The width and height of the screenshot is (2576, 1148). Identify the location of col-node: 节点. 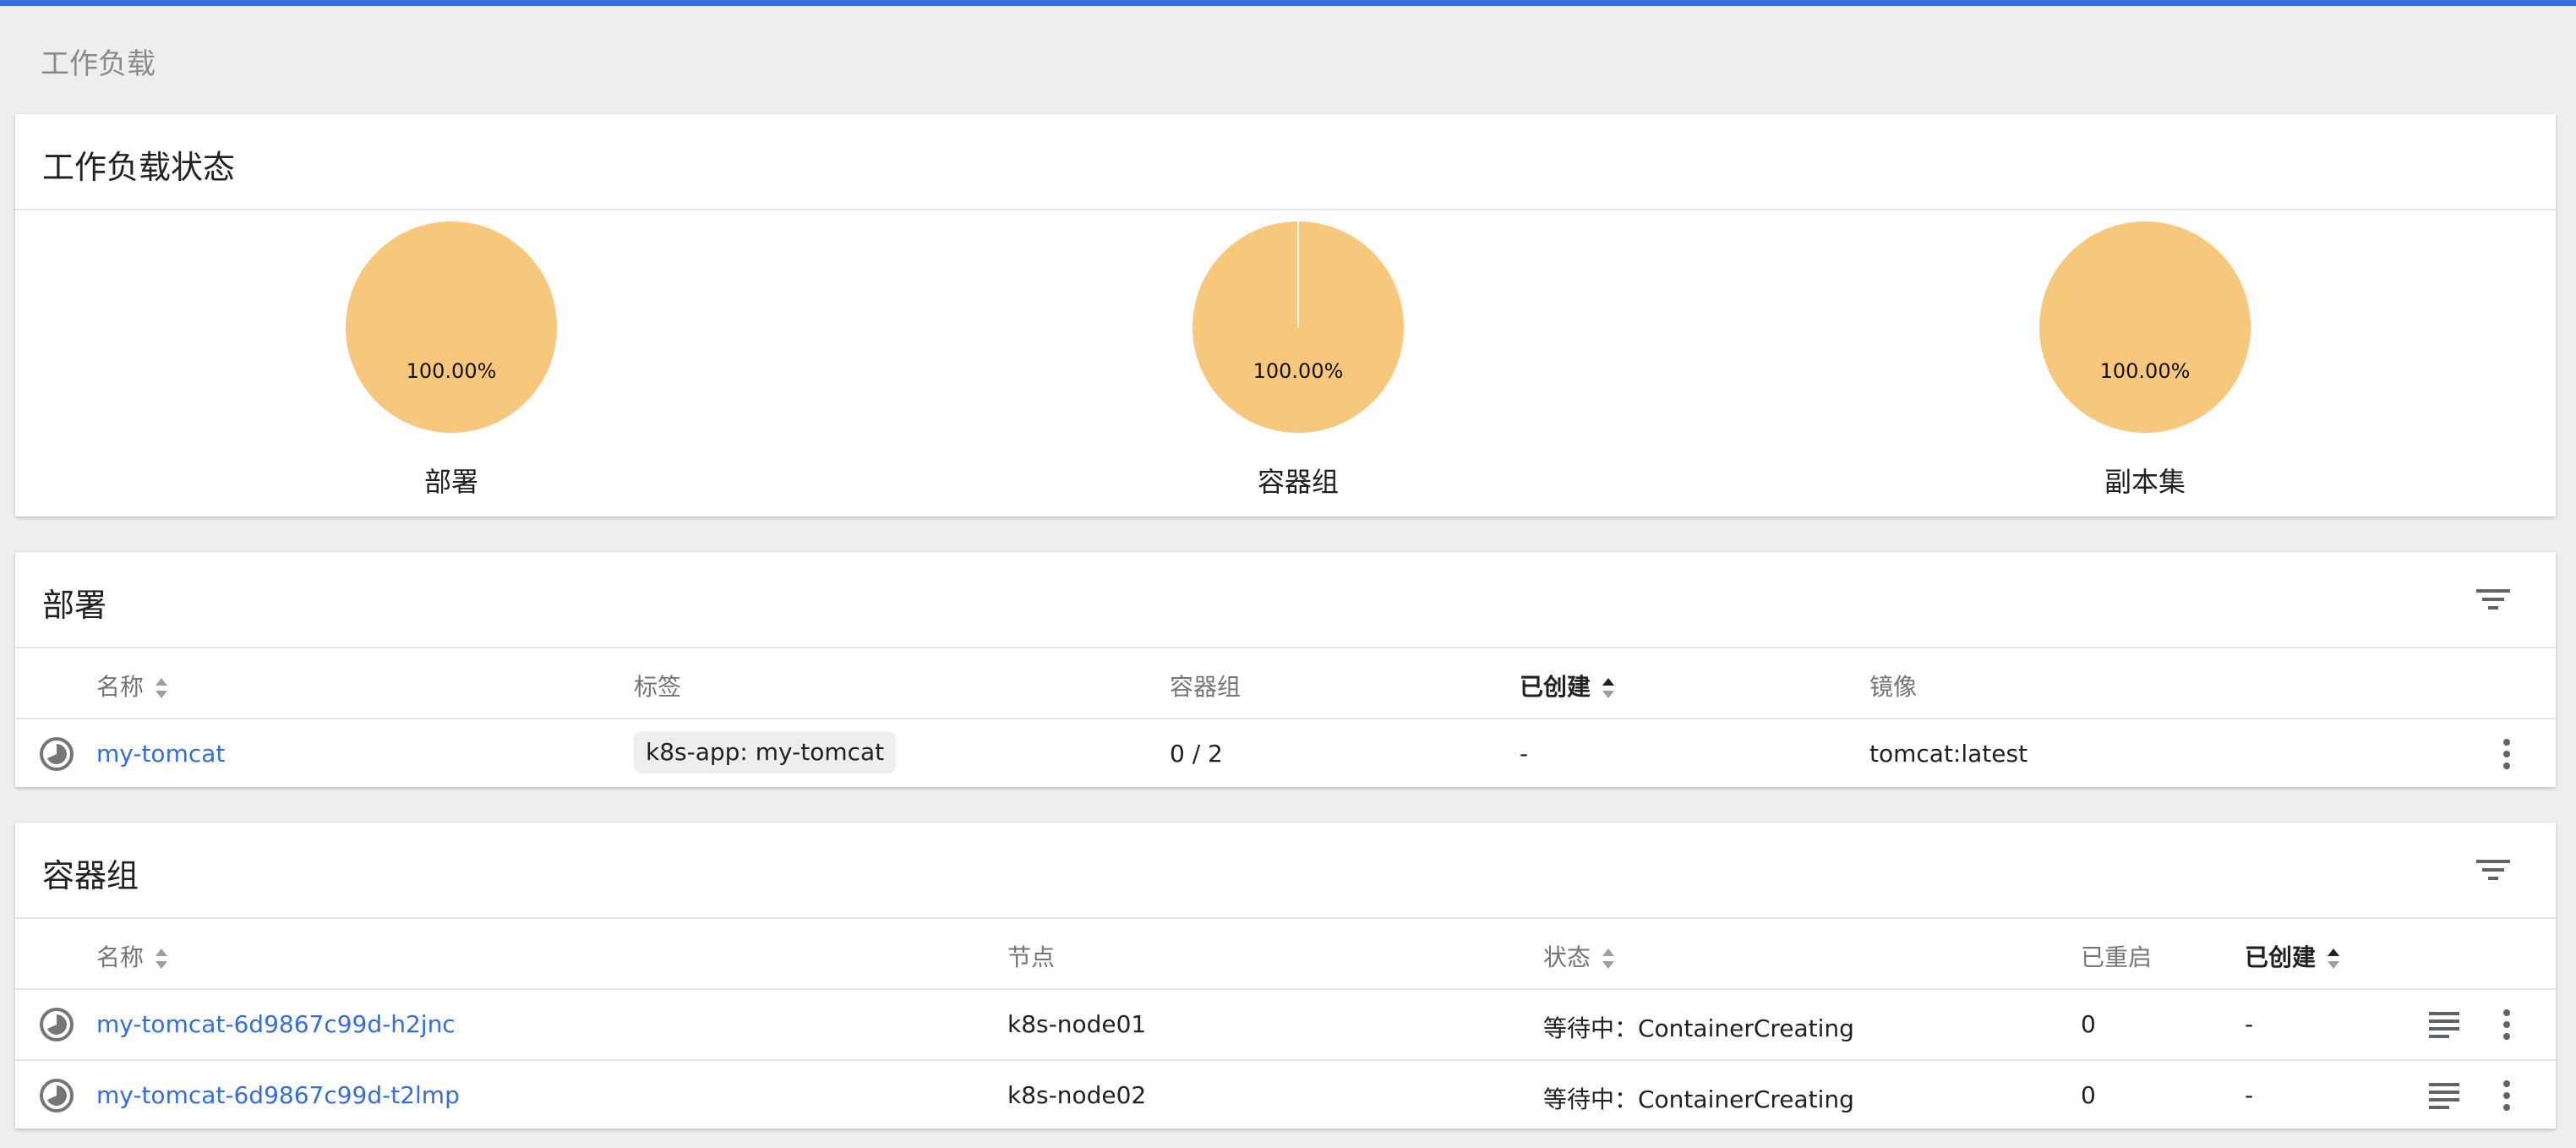
(1031, 957).